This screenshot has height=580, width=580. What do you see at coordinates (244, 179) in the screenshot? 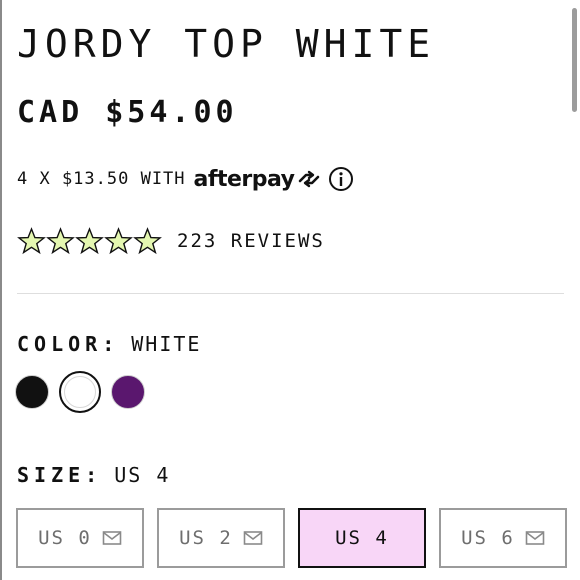
I see `afterpay-logo-text: afterpay` at bounding box center [244, 179].